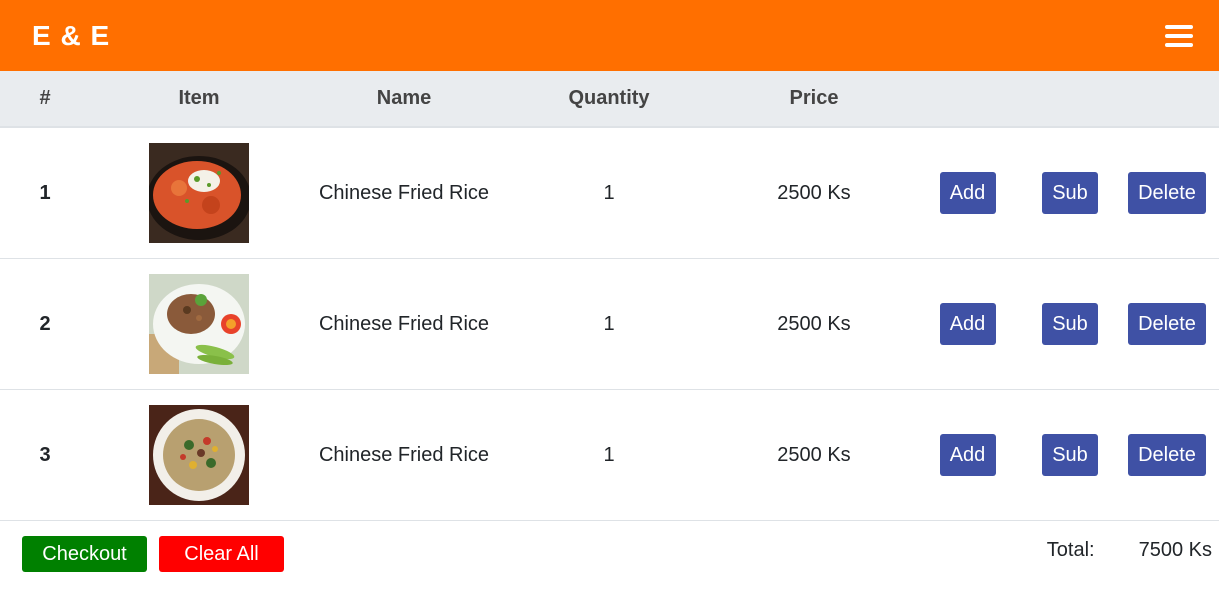 The height and width of the screenshot is (593, 1219). What do you see at coordinates (814, 99) in the screenshot?
I see `header-price: Price` at bounding box center [814, 99].